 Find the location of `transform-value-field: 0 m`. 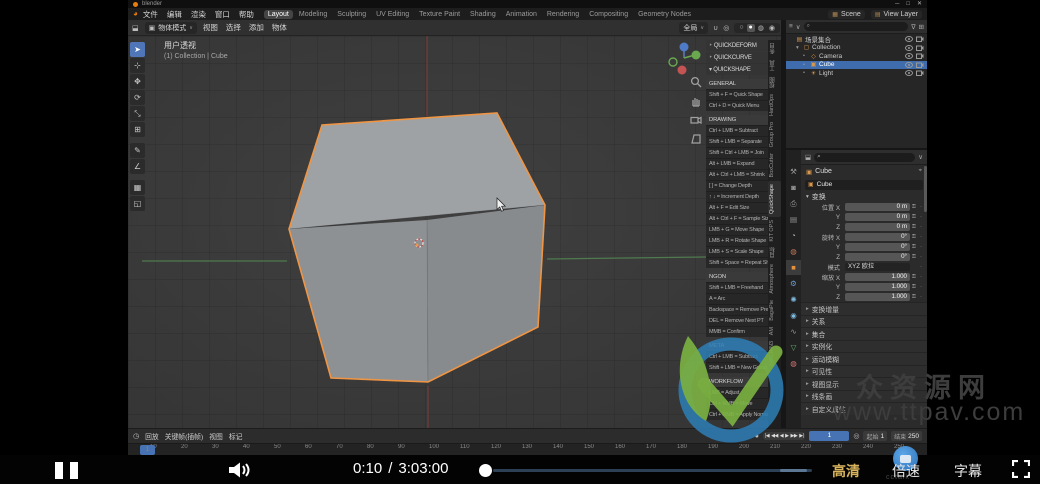

transform-value-field: 0 m is located at coordinates (877, 217).